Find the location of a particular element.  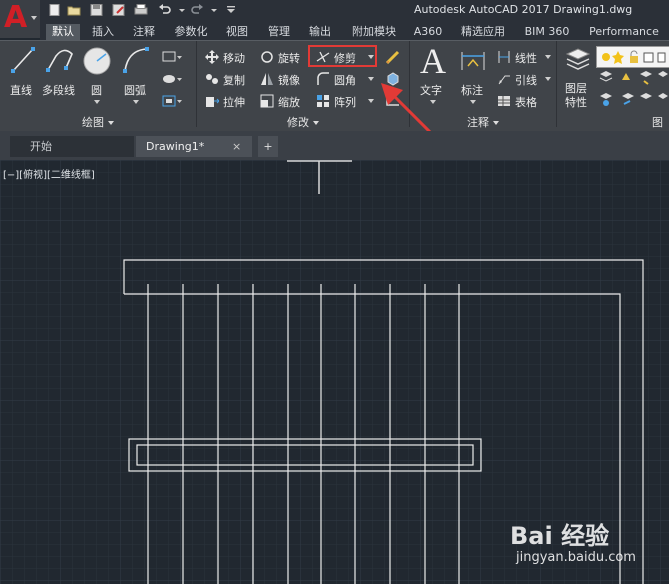

text-icon: A is located at coordinates (433, 61).